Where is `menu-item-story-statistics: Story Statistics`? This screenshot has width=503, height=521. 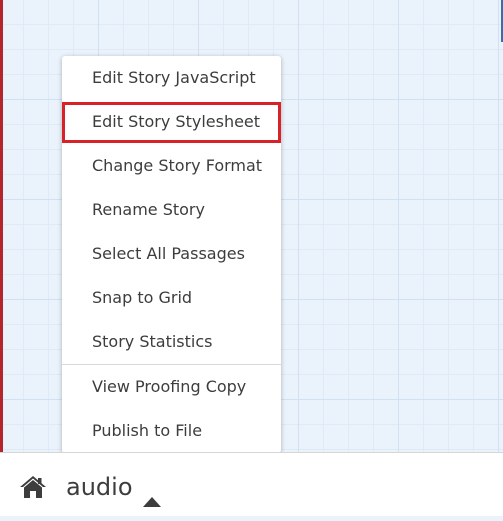
menu-item-story-statistics: Story Statistics is located at coordinates (171, 342).